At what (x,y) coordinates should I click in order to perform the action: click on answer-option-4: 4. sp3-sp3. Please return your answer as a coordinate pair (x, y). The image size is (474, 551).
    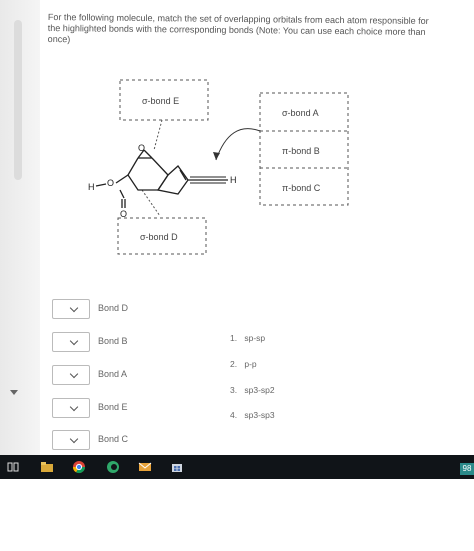
    Looking at the image, I should click on (252, 415).